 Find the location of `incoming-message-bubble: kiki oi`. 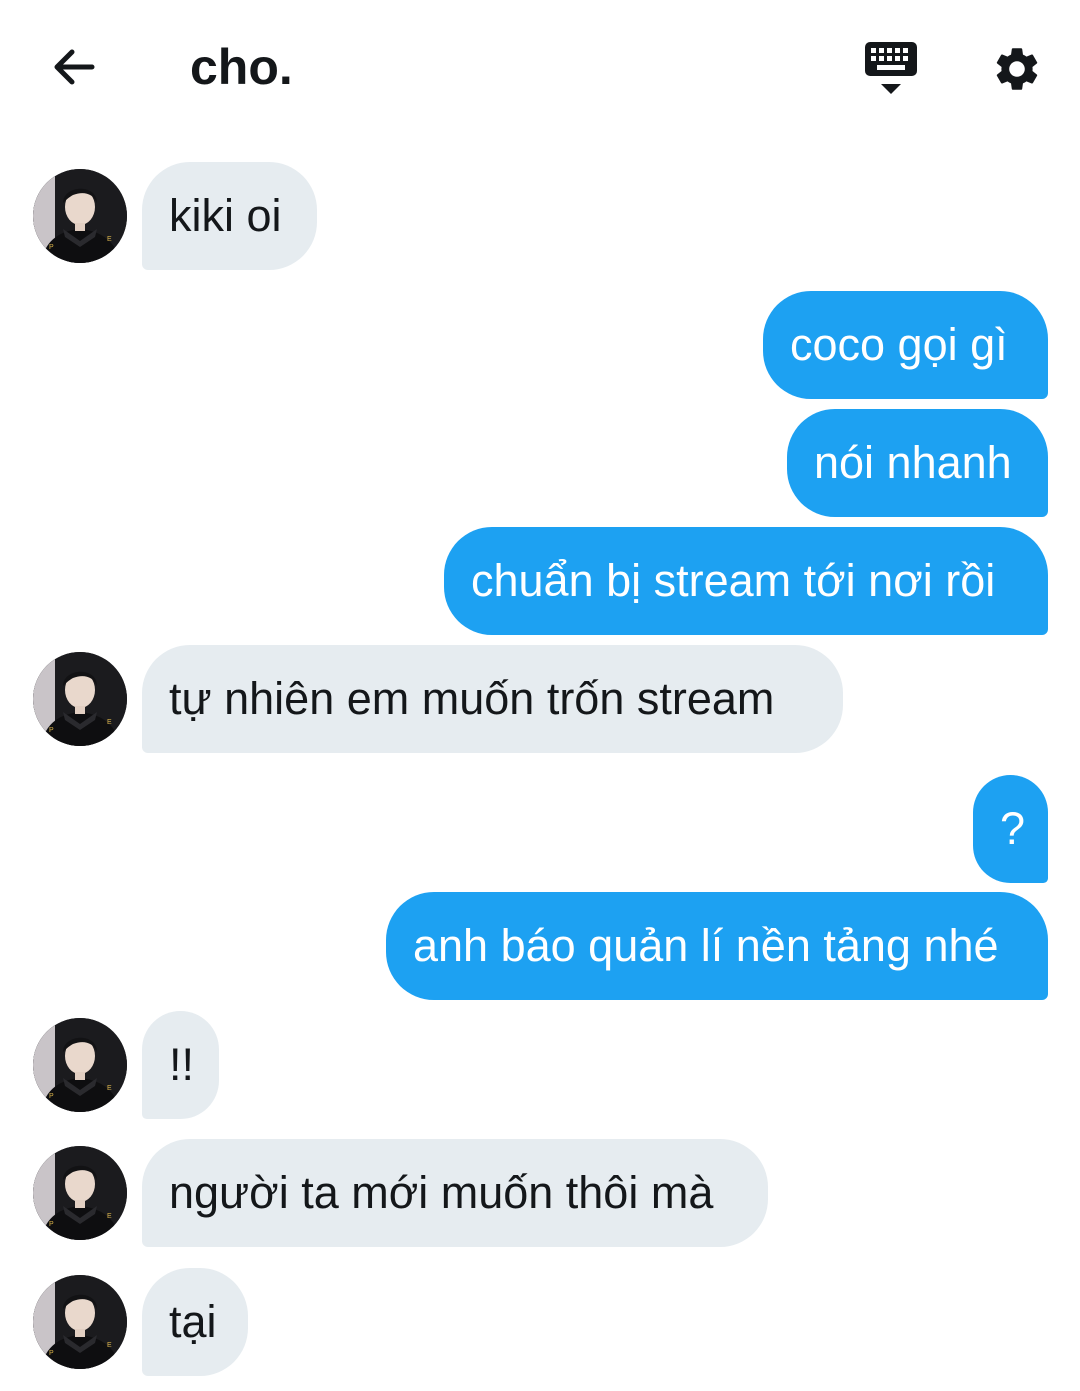

incoming-message-bubble: kiki oi is located at coordinates (229, 216).